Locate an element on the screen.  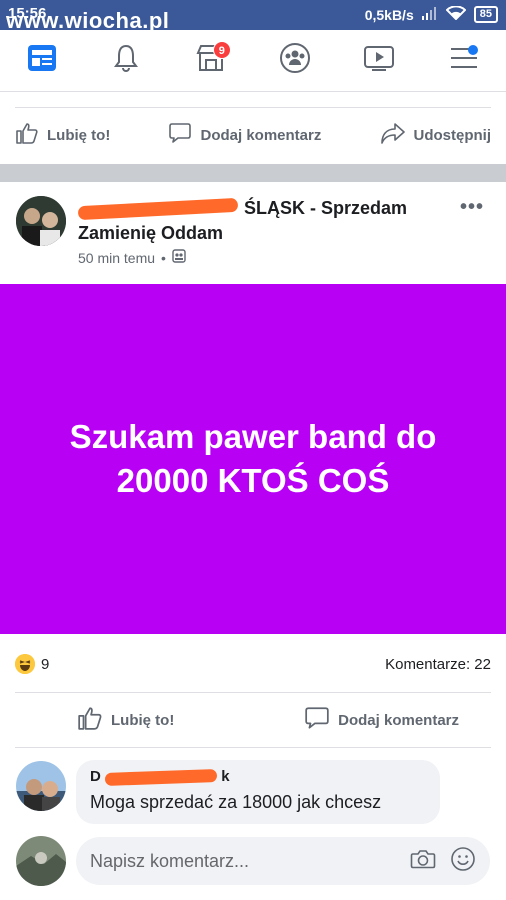
post-text: Szukam pawer band do 20000 KTOŚ COŚ is located at coordinates (253, 458).